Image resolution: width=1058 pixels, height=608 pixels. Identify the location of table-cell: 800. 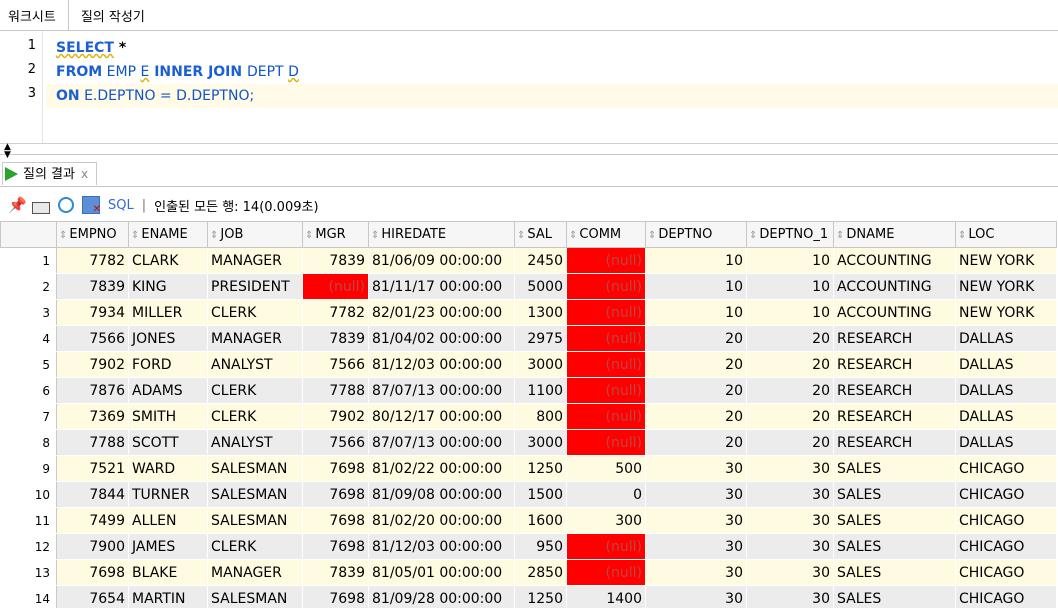
(540, 416).